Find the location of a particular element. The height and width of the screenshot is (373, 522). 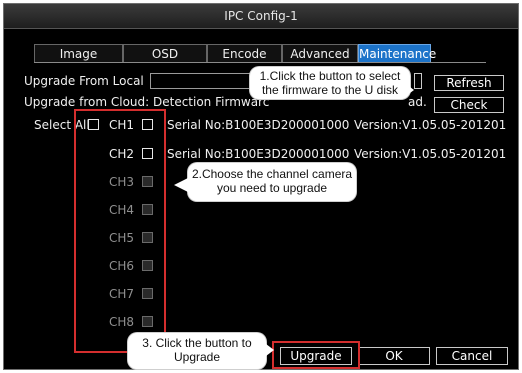

browse-button is located at coordinates (418, 81).